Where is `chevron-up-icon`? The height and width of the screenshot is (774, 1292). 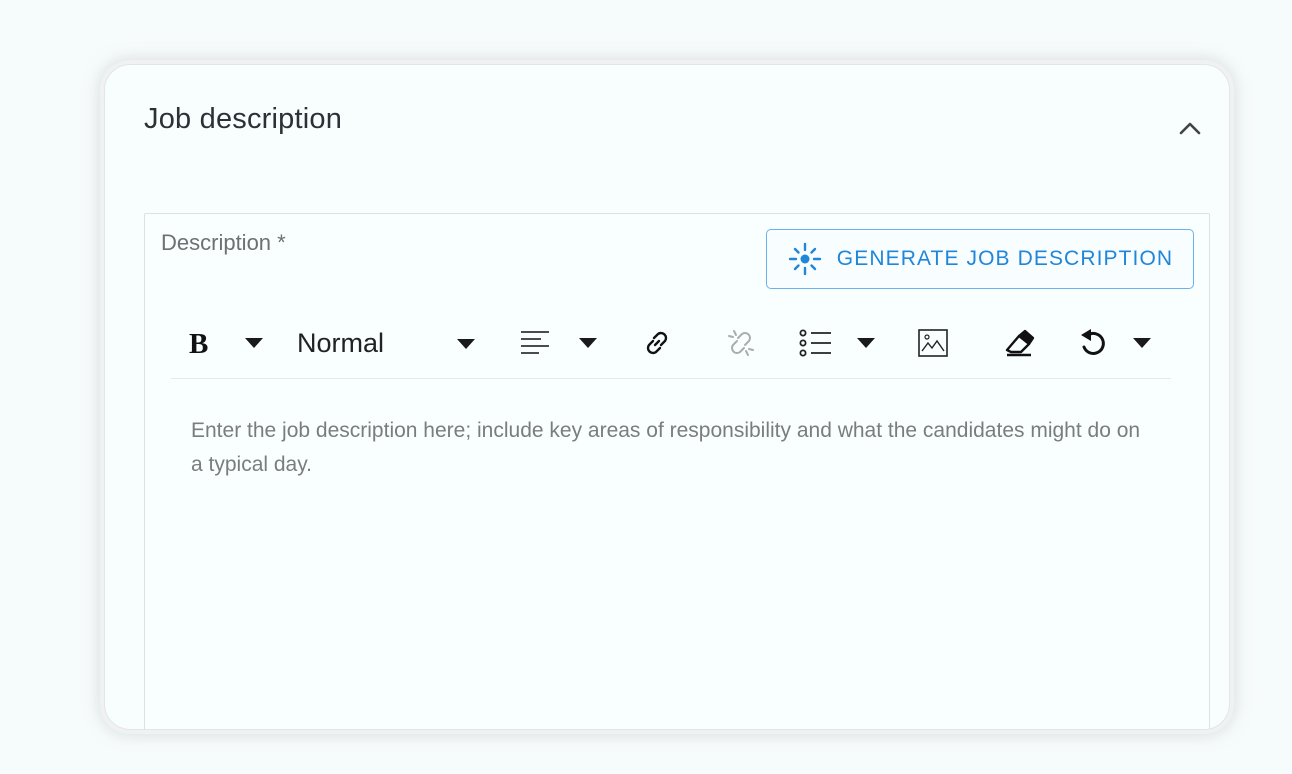
chevron-up-icon is located at coordinates (1190, 128).